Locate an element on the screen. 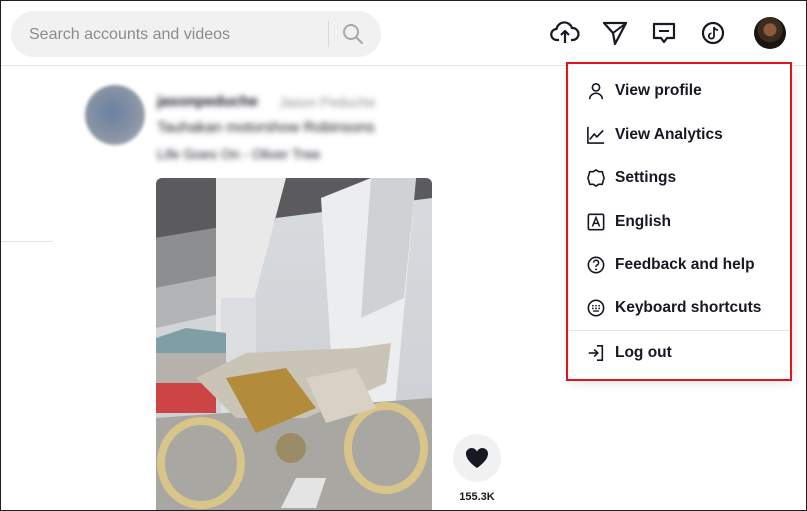 This screenshot has height=511, width=807. heart-icon is located at coordinates (477, 458).